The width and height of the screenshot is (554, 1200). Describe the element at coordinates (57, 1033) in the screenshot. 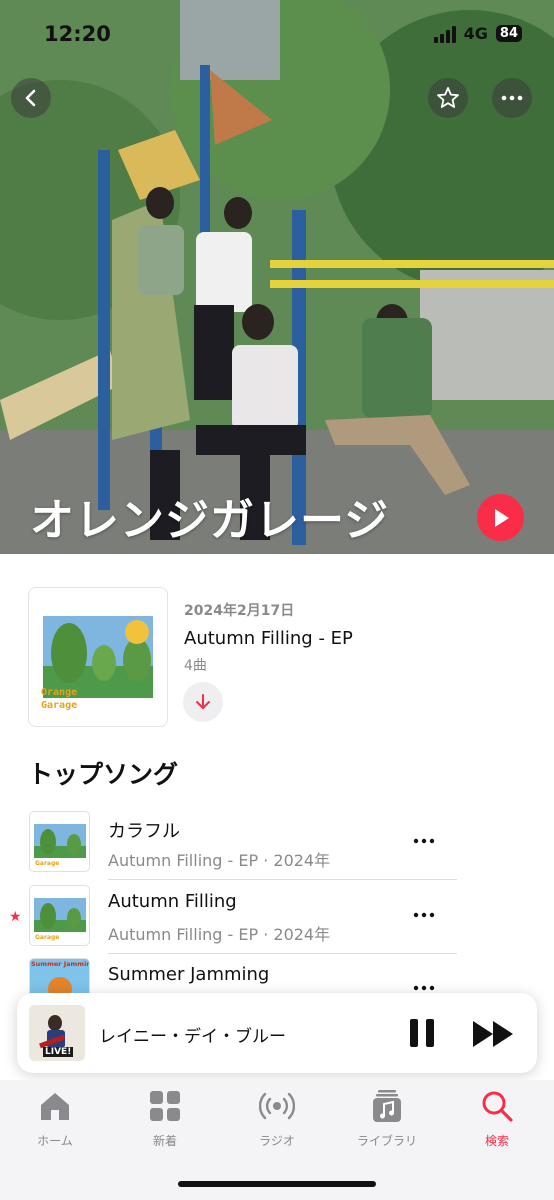

I see `now-playing-artwork: LIVE!` at that location.